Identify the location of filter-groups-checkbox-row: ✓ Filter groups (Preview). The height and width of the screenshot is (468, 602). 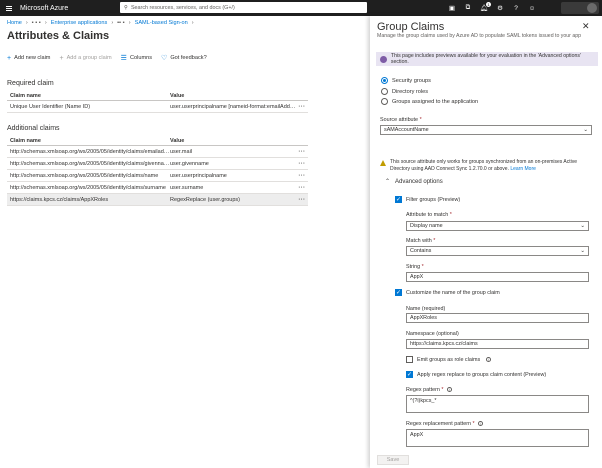
(427, 199).